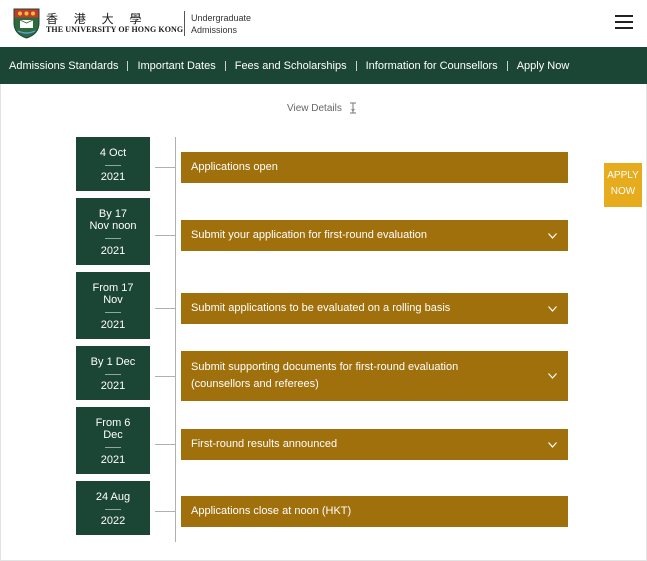  Describe the element at coordinates (264, 444) in the screenshot. I see `event-label: First-round results announced` at that location.